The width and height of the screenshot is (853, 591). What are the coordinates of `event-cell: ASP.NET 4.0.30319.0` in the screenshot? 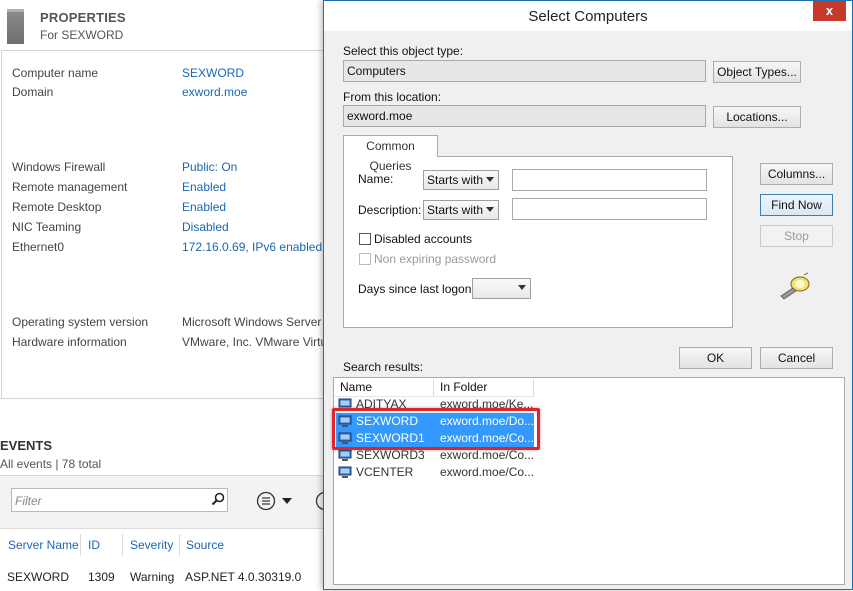 It's located at (243, 577).